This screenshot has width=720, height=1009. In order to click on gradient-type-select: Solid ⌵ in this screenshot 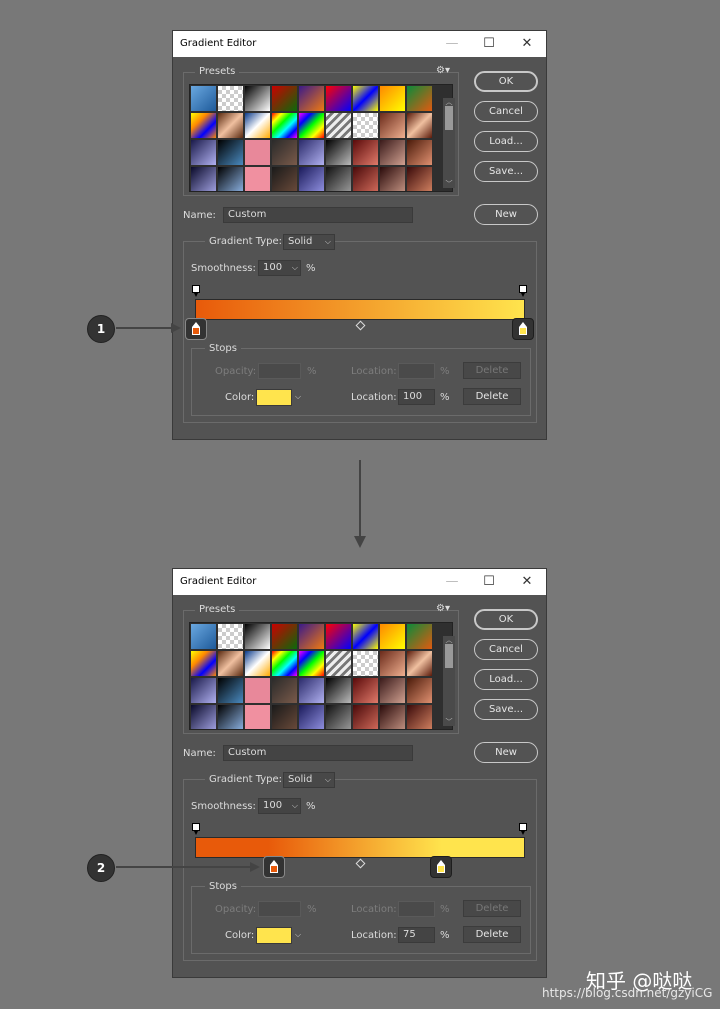, I will do `click(309, 242)`.